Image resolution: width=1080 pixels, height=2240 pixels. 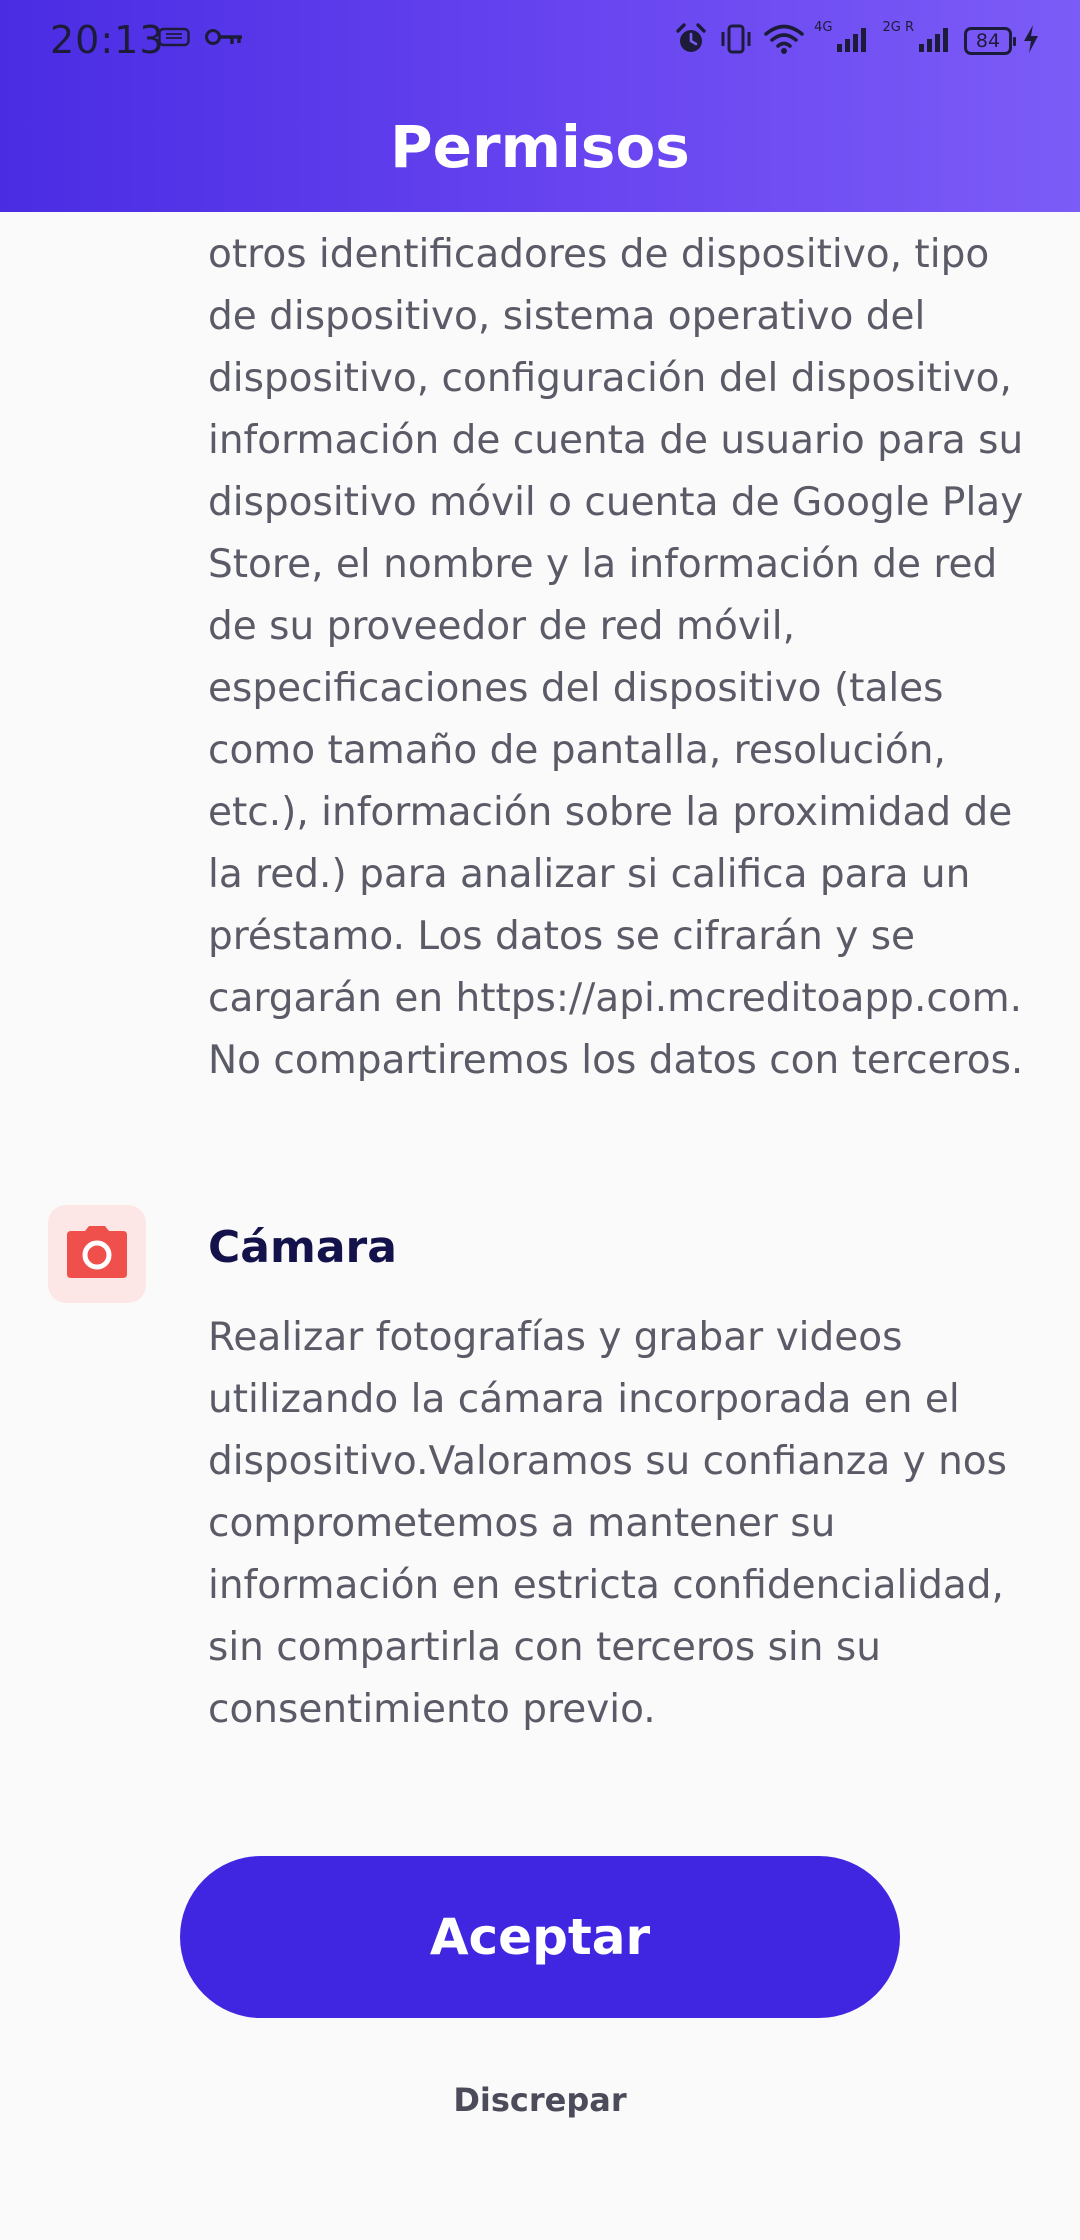 What do you see at coordinates (302, 1247) in the screenshot?
I see `camera-permission-title: Cámara` at bounding box center [302, 1247].